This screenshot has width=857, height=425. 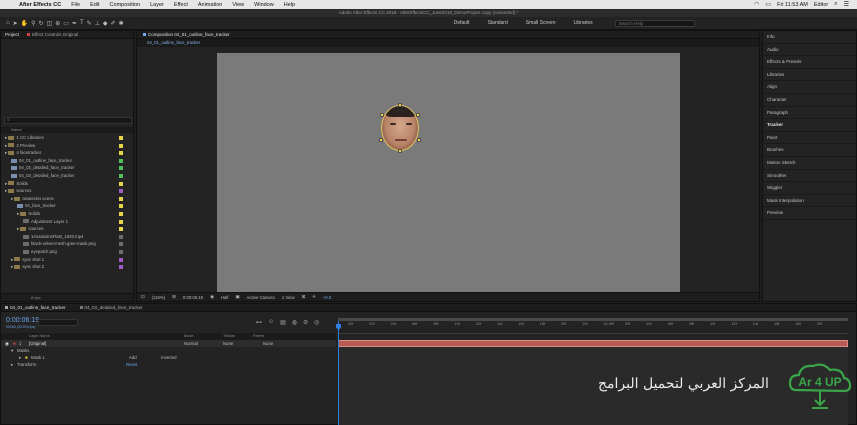 What do you see at coordinates (57, 23) in the screenshot?
I see `pan-behind-tool-icon: ⊕` at bounding box center [57, 23].